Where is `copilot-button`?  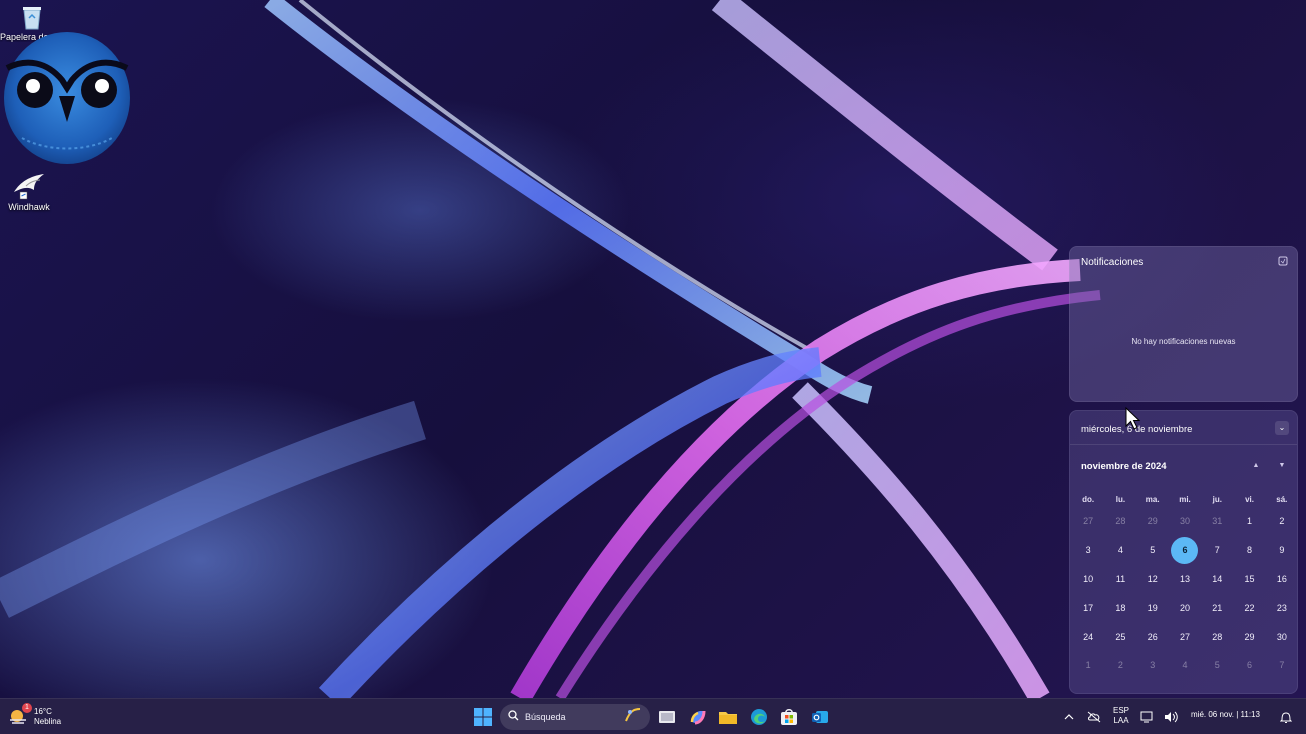
copilot-button is located at coordinates (698, 717).